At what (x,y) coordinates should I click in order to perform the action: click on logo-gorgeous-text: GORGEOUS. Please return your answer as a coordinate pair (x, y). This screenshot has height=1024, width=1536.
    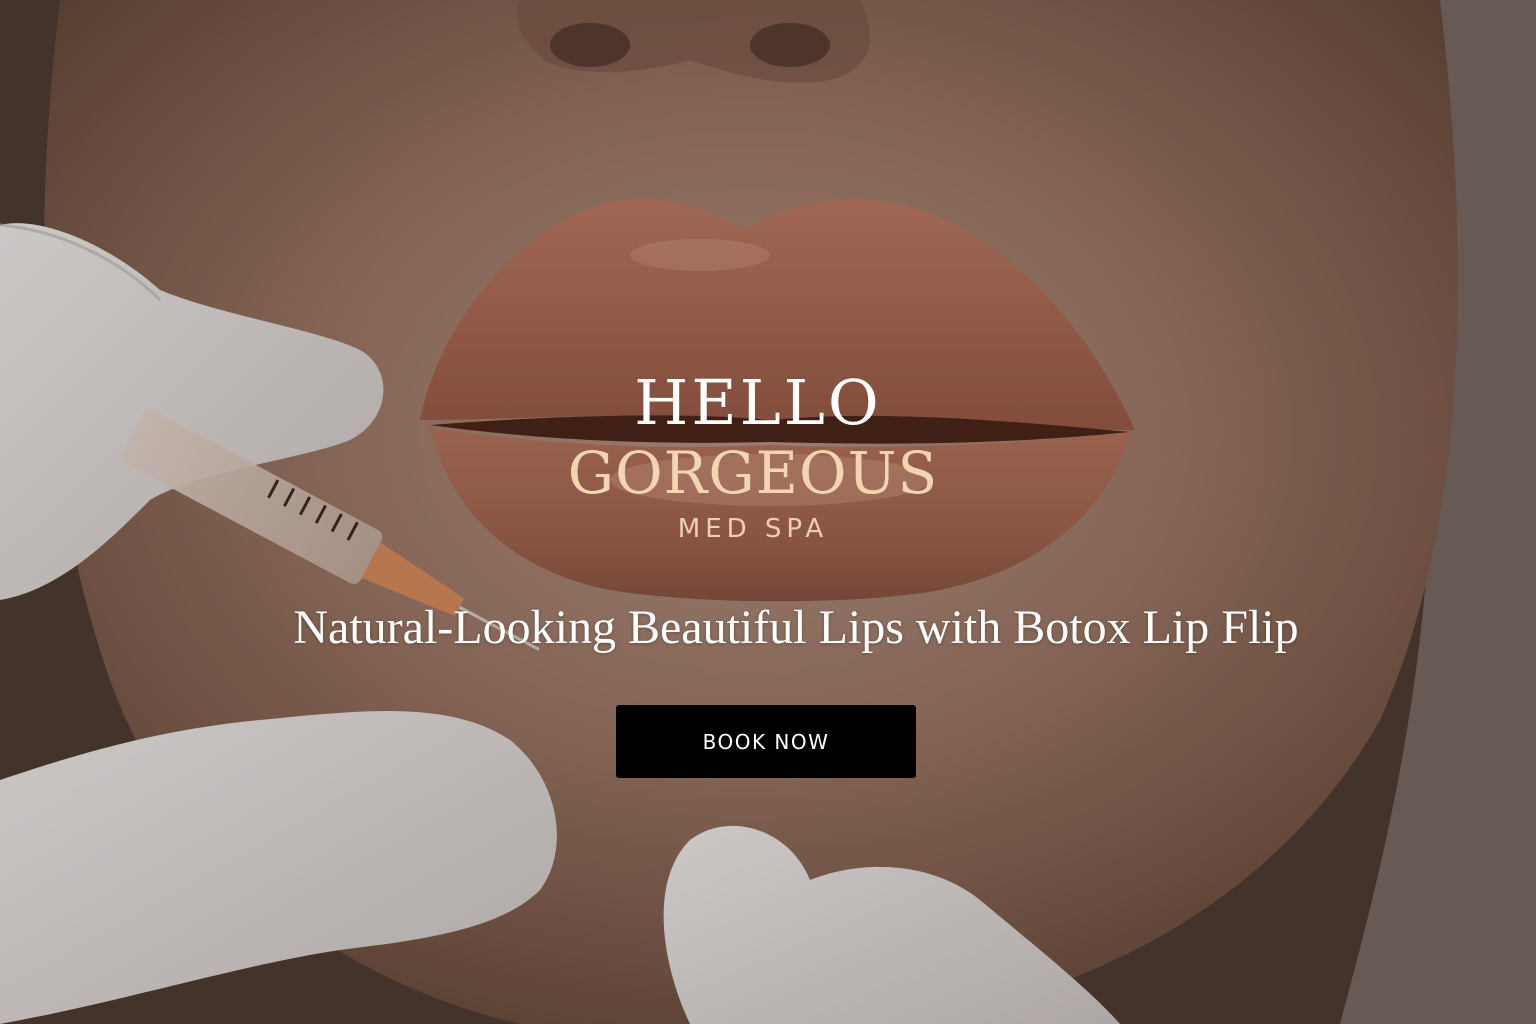
    Looking at the image, I should click on (753, 473).